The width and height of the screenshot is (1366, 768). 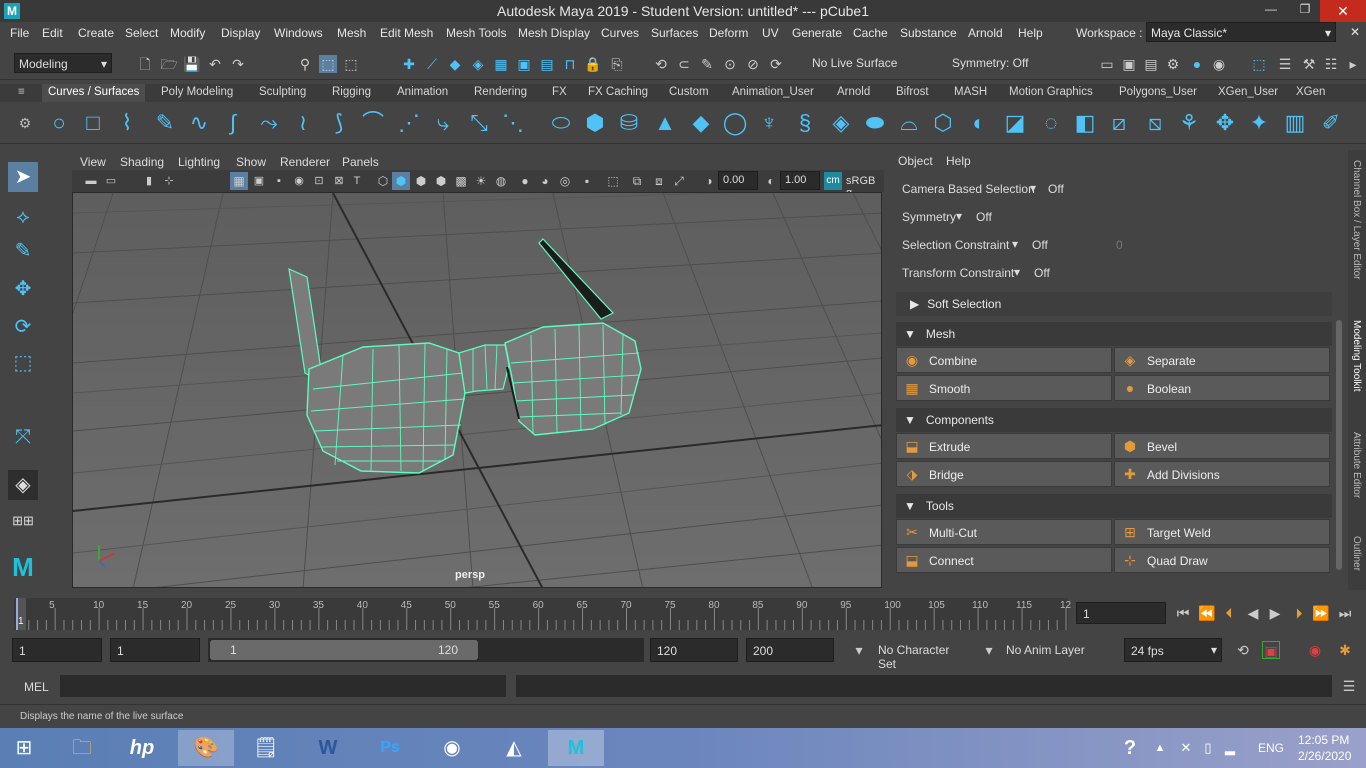 I want to click on paint-select-icon: ✎, so click(x=707, y=64).